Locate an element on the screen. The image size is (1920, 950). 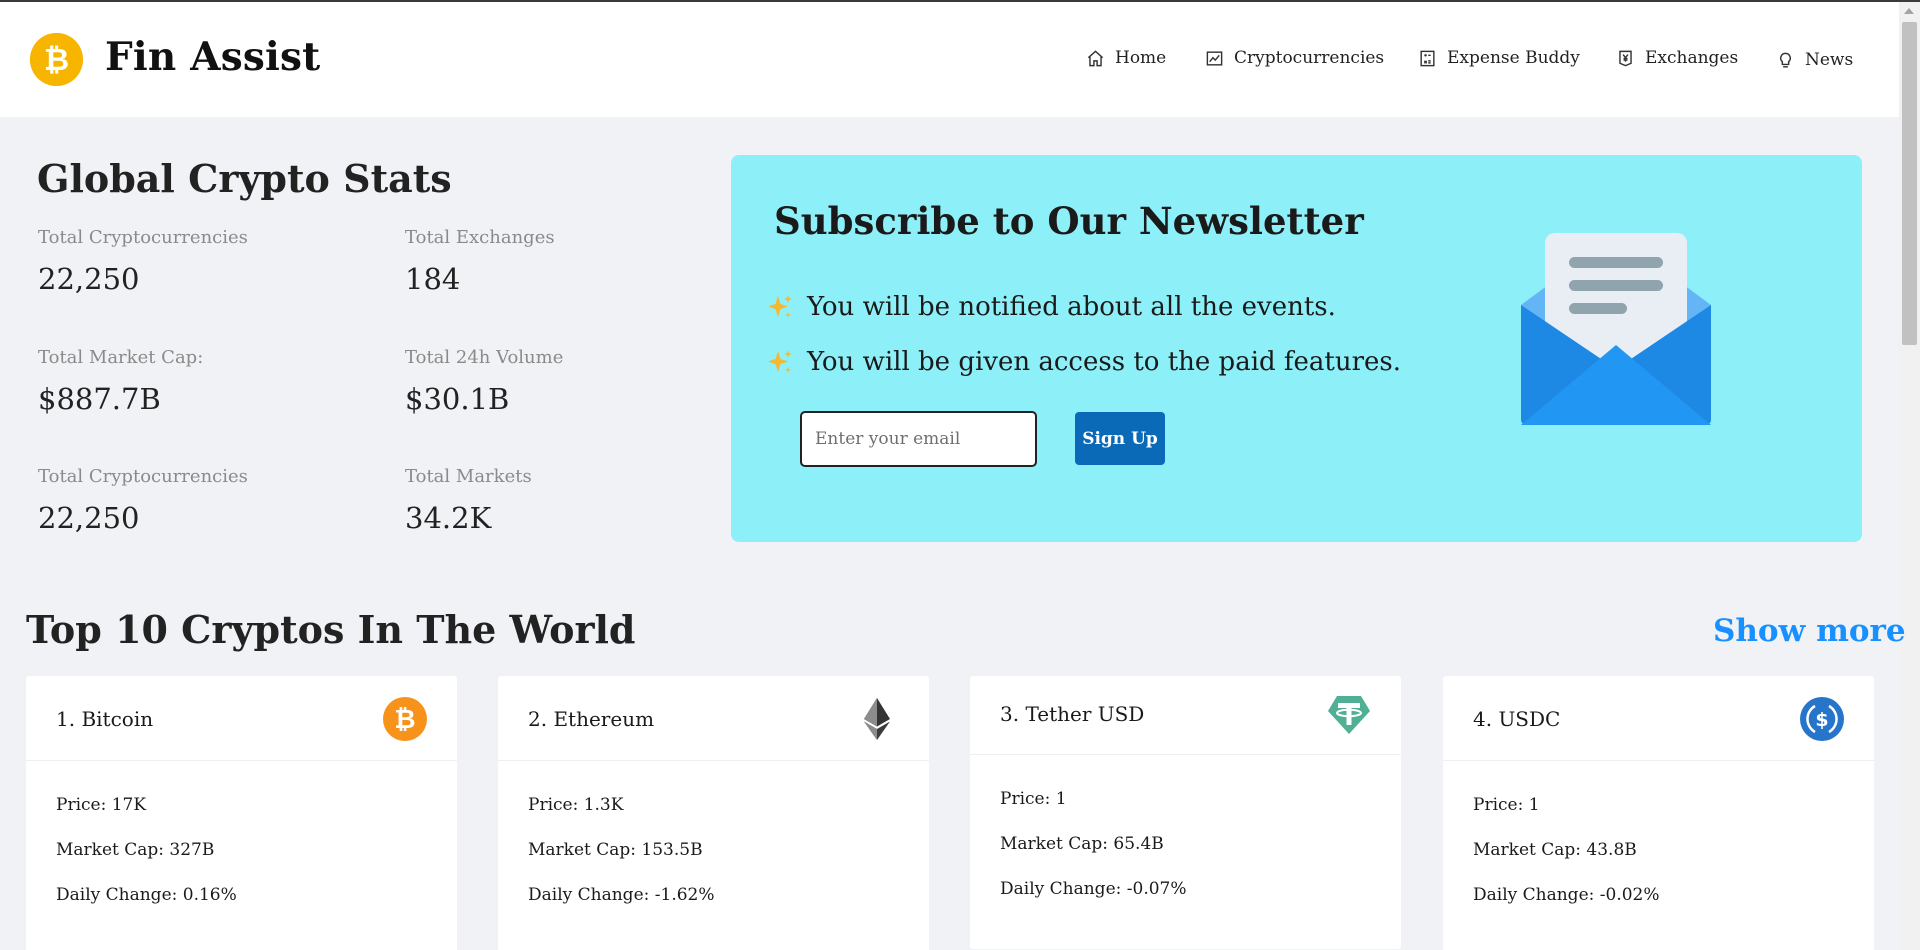
bulb-icon is located at coordinates (1785, 60).